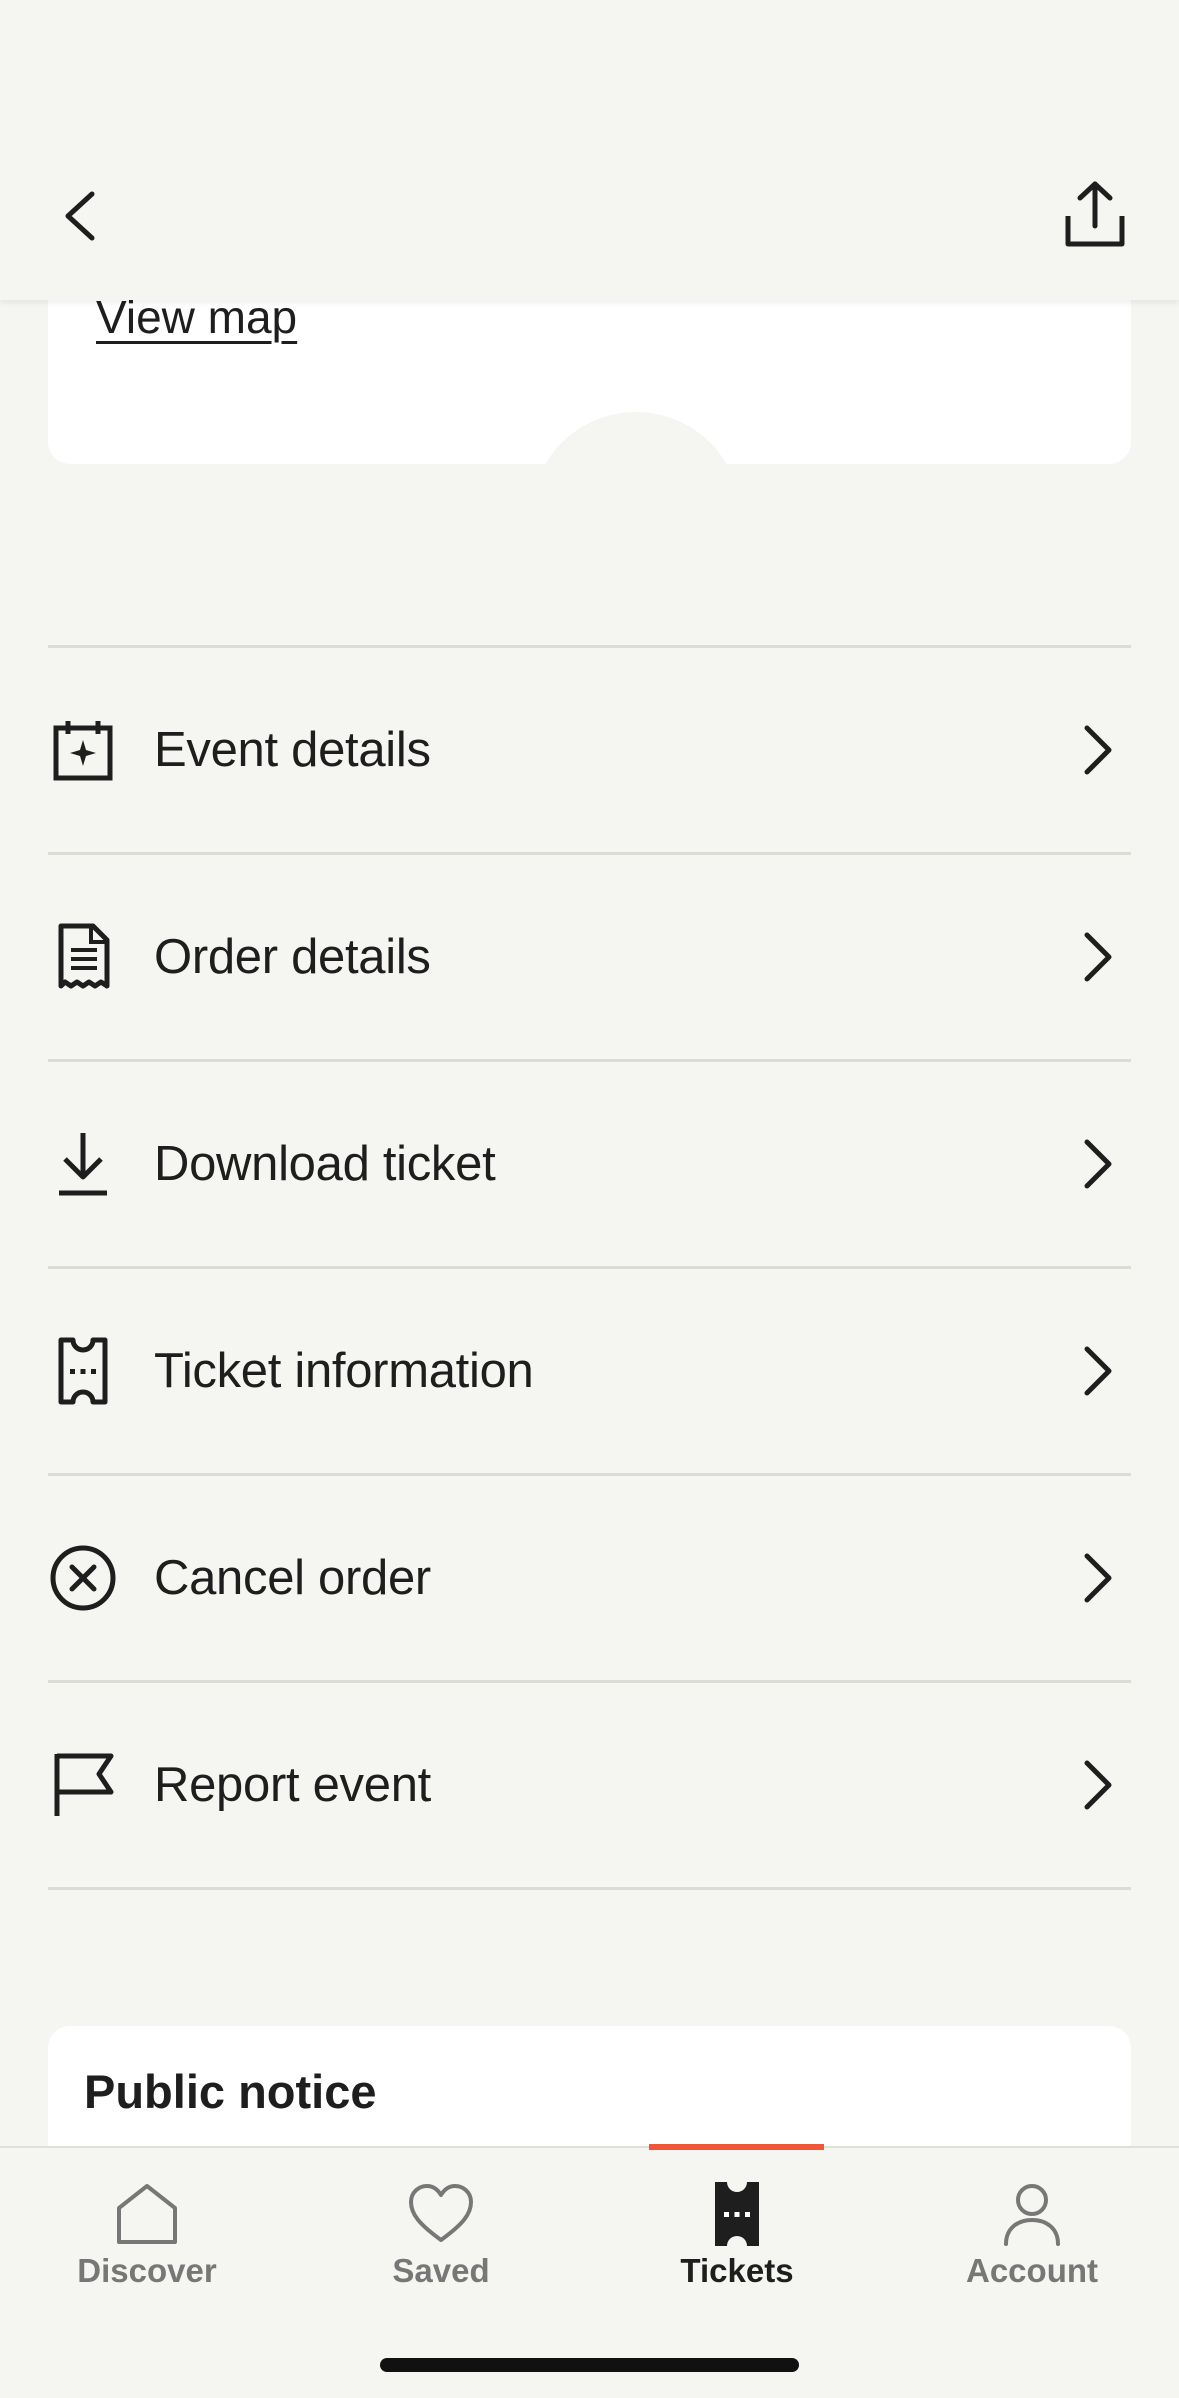 The image size is (1179, 2398). Describe the element at coordinates (83, 957) in the screenshot. I see `receipt-icon` at that location.